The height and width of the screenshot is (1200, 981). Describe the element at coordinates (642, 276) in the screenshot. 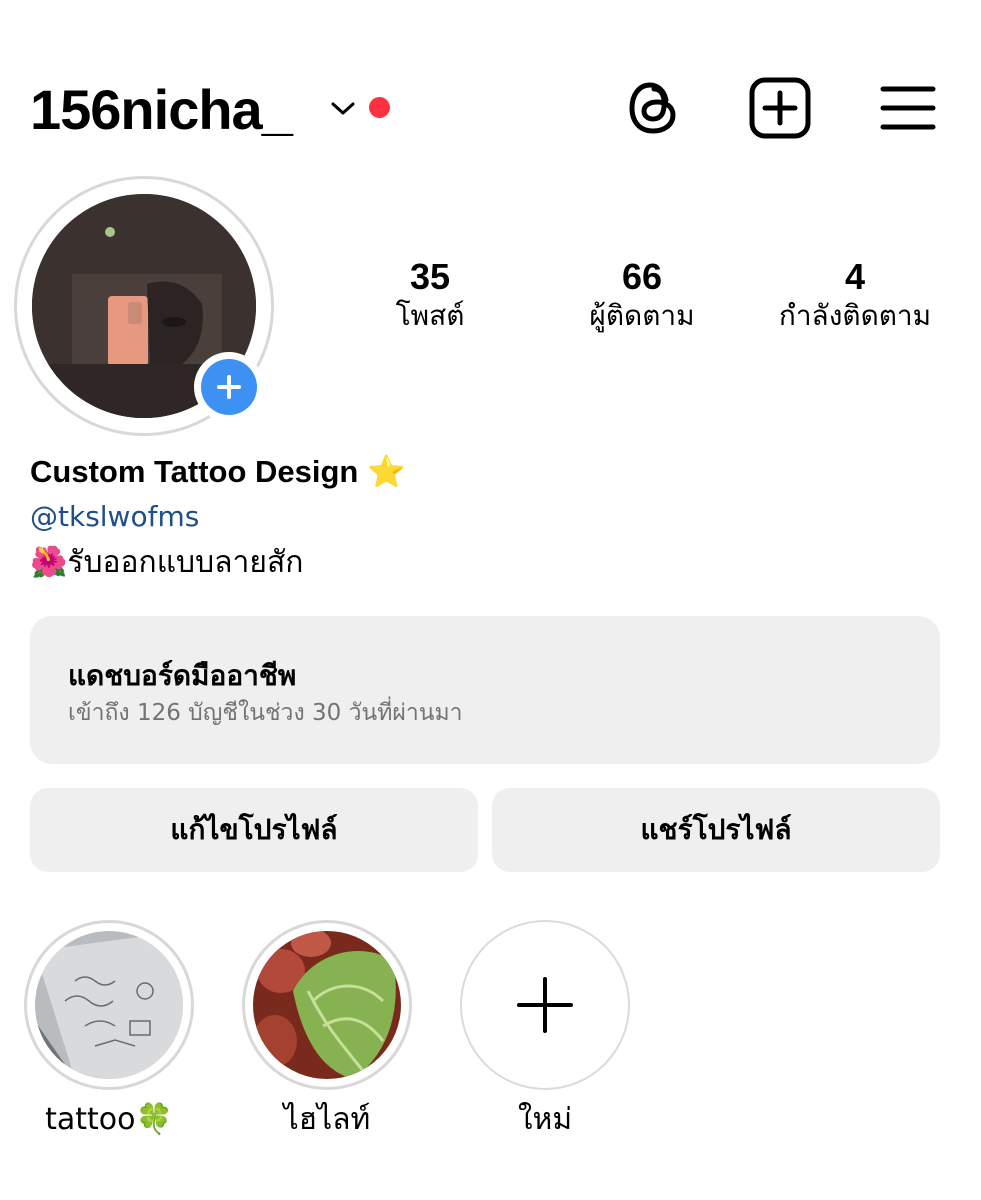

I see `followers-count: 66` at that location.